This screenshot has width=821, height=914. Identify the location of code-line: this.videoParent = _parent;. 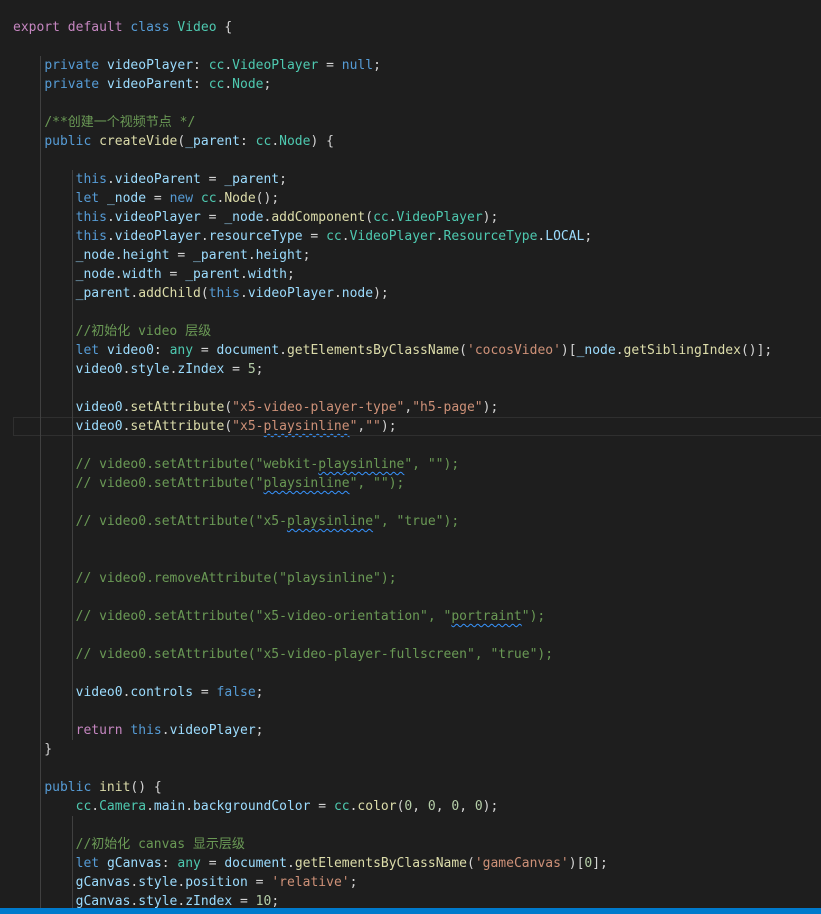
(417, 179).